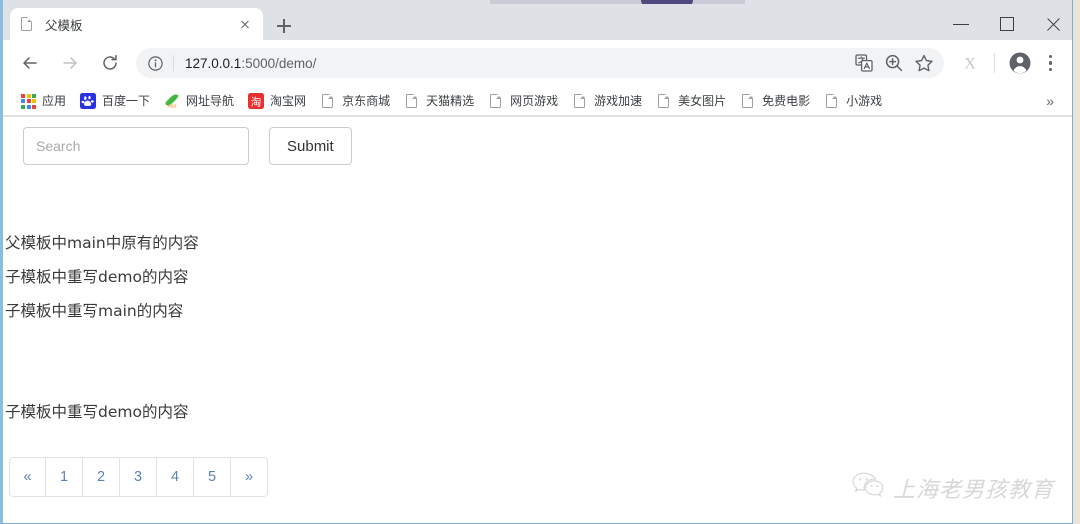 The height and width of the screenshot is (524, 1080). I want to click on bookmark-gameaccel: 游戏加速, so click(607, 101).